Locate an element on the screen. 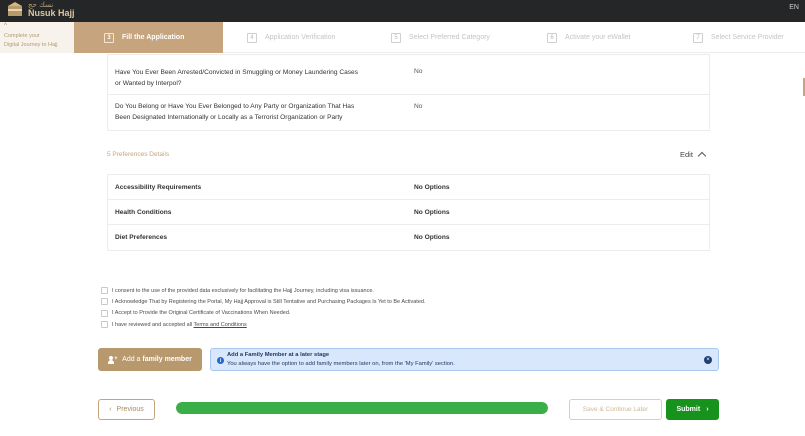  edit-preferences-button: Edit is located at coordinates (693, 155).